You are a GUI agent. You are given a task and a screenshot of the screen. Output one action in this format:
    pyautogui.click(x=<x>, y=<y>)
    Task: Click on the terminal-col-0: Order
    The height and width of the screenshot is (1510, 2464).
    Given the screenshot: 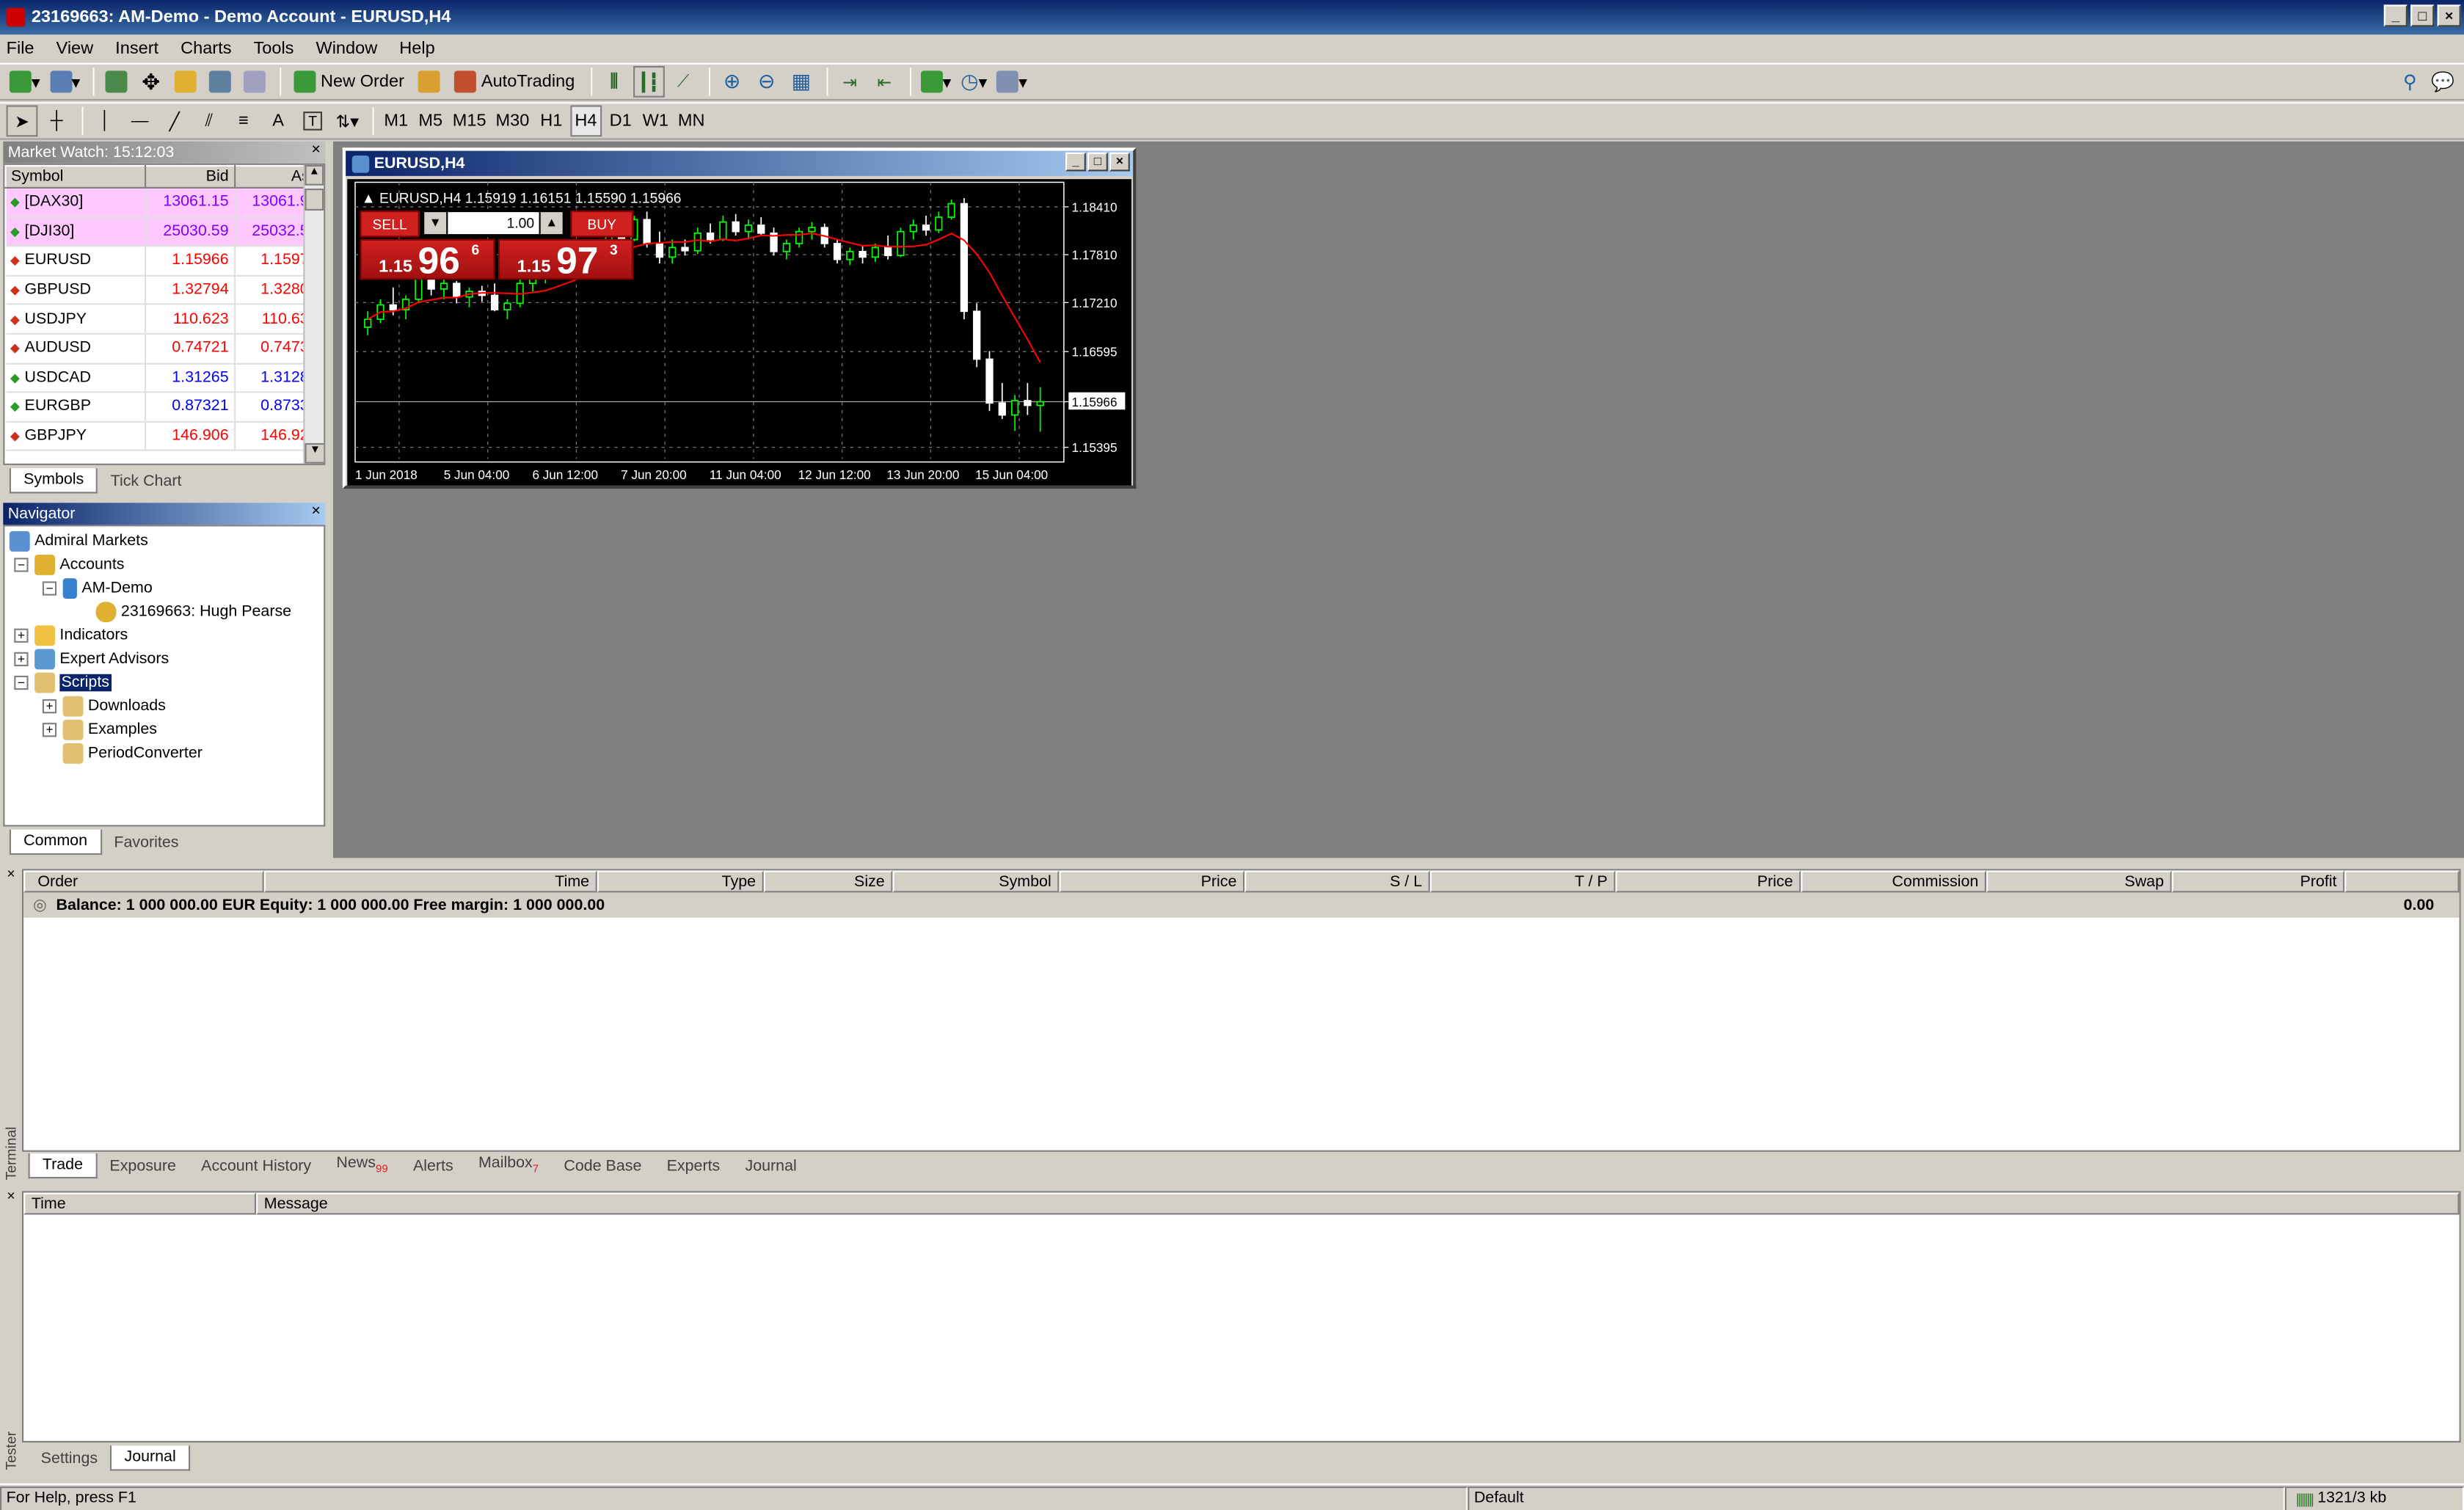 What is the action you would take?
    pyautogui.click(x=143, y=881)
    